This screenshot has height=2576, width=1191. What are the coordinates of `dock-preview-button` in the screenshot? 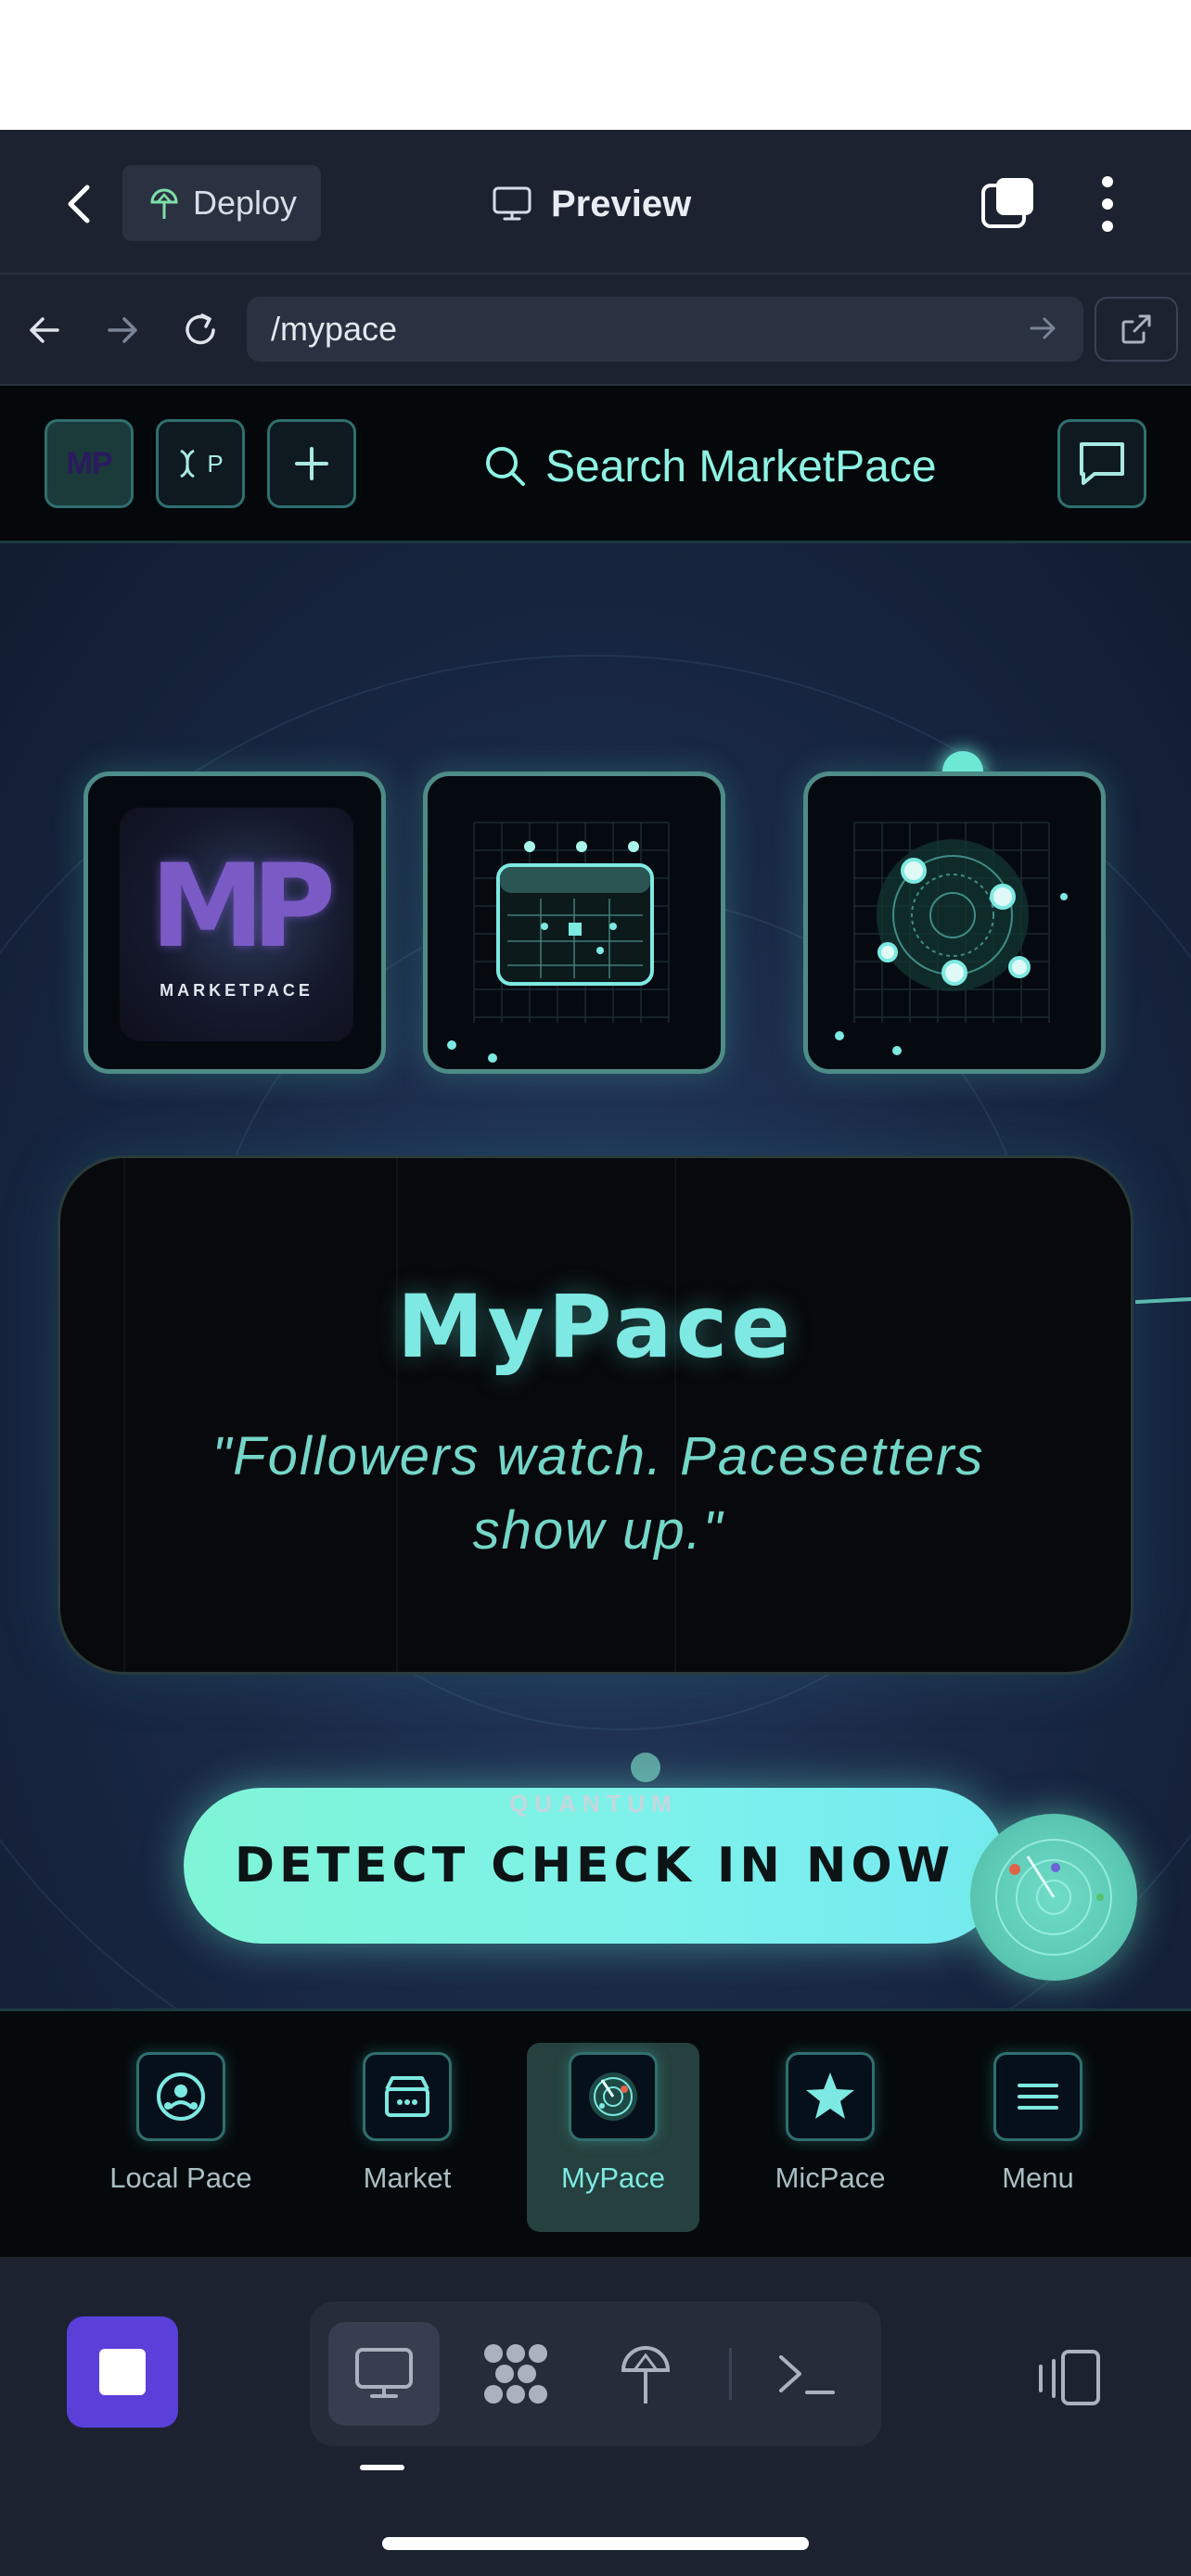 It's located at (384, 2374).